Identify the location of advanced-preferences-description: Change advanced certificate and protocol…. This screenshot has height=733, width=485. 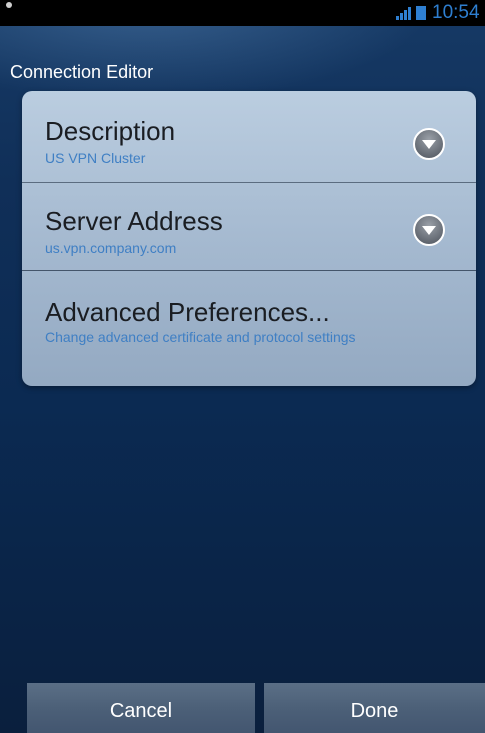
(200, 337).